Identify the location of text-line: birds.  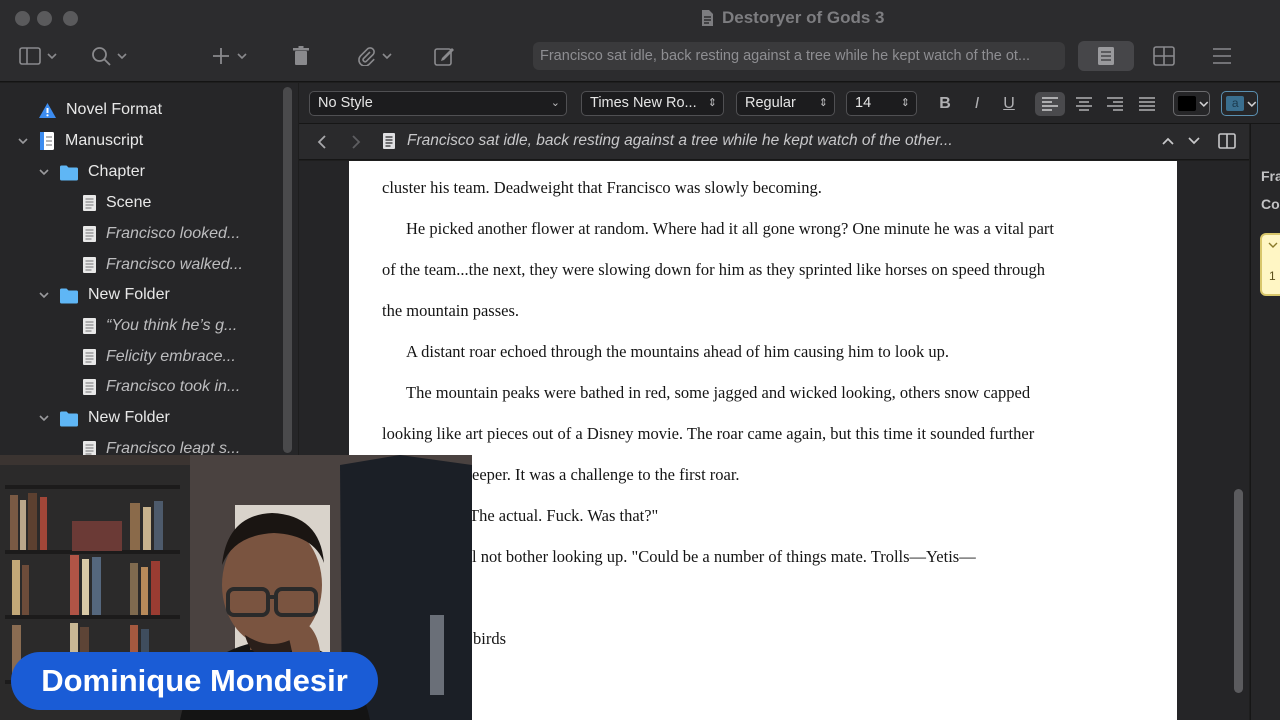
(489, 638).